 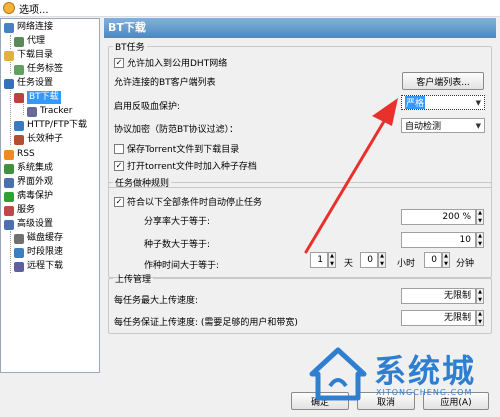 What do you see at coordinates (338, 374) in the screenshot?
I see `house-logo-icon` at bounding box center [338, 374].